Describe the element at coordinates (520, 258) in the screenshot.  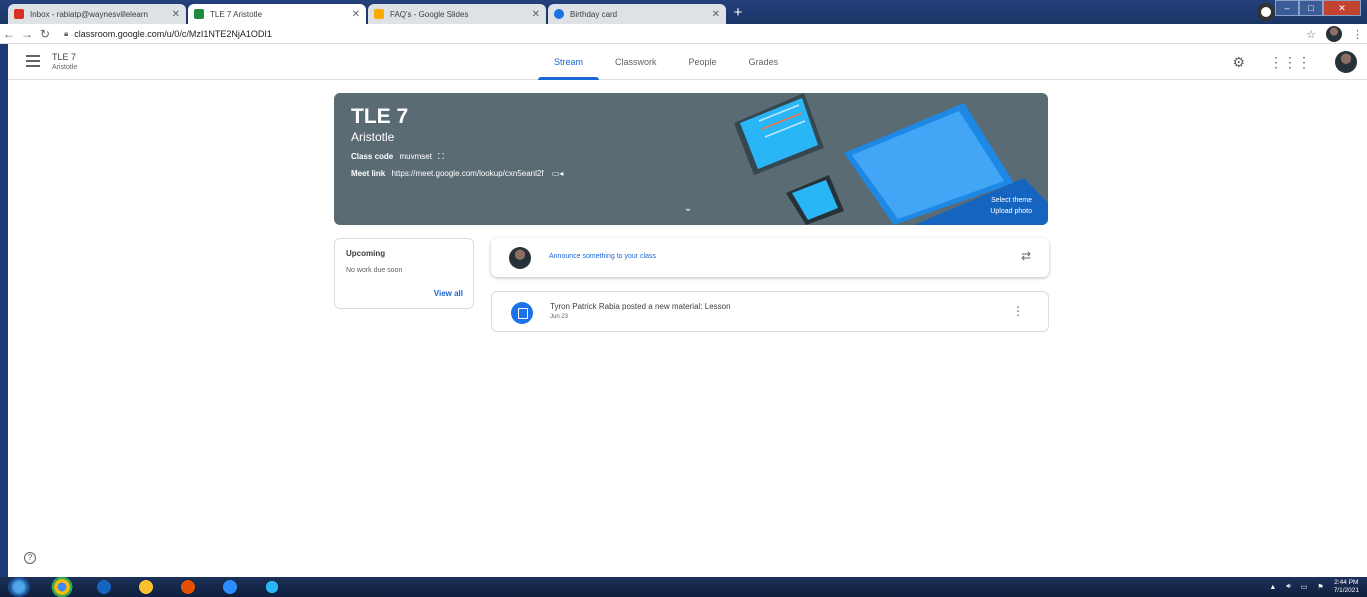
I see `user-avatar` at that location.